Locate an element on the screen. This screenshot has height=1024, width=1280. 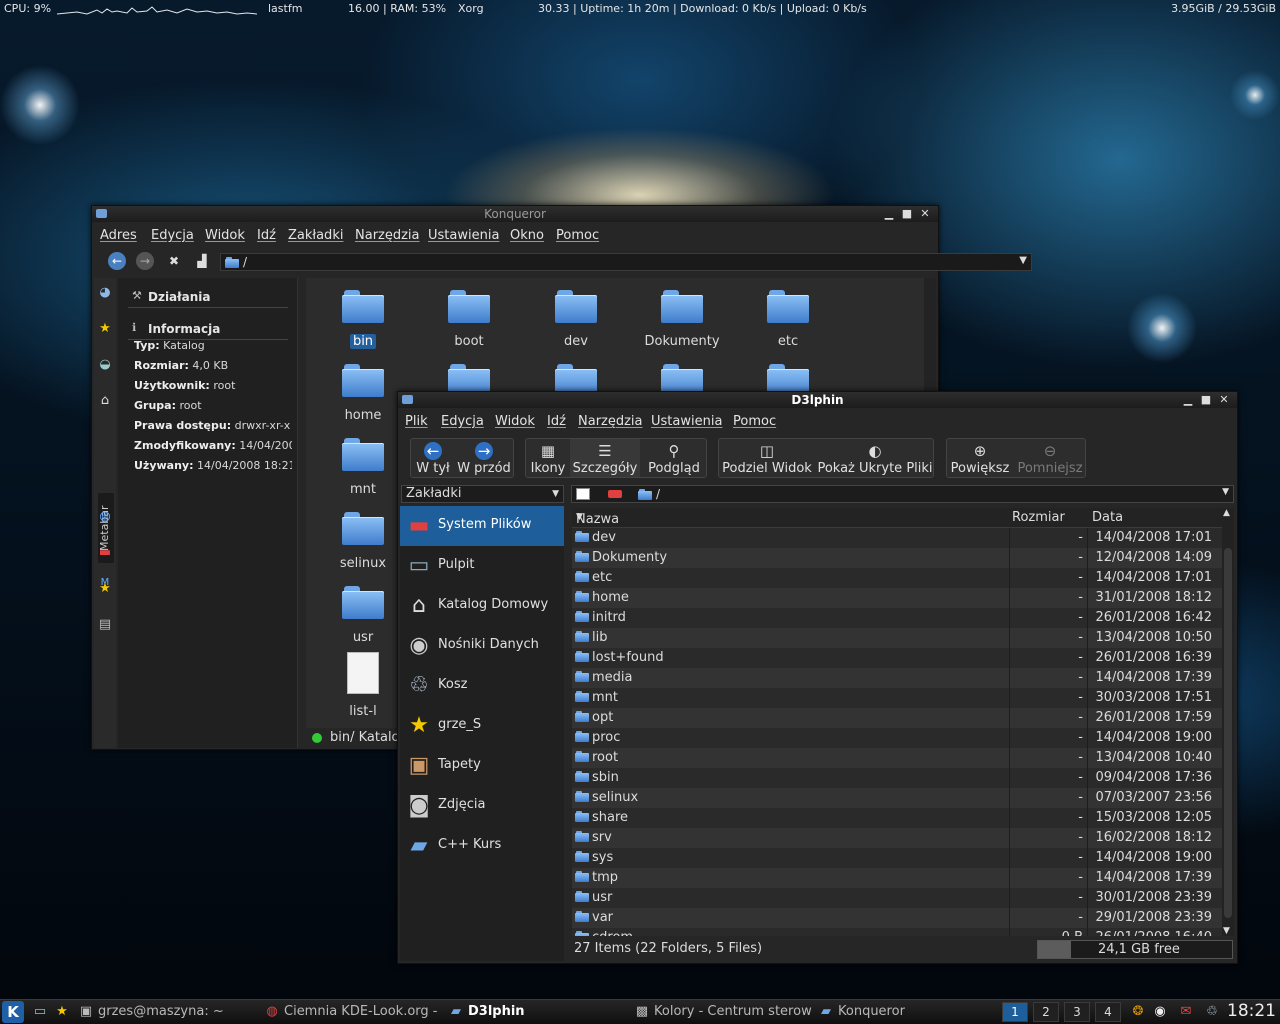
scroll-down-icon: ▼ is located at coordinates (1226, 931).